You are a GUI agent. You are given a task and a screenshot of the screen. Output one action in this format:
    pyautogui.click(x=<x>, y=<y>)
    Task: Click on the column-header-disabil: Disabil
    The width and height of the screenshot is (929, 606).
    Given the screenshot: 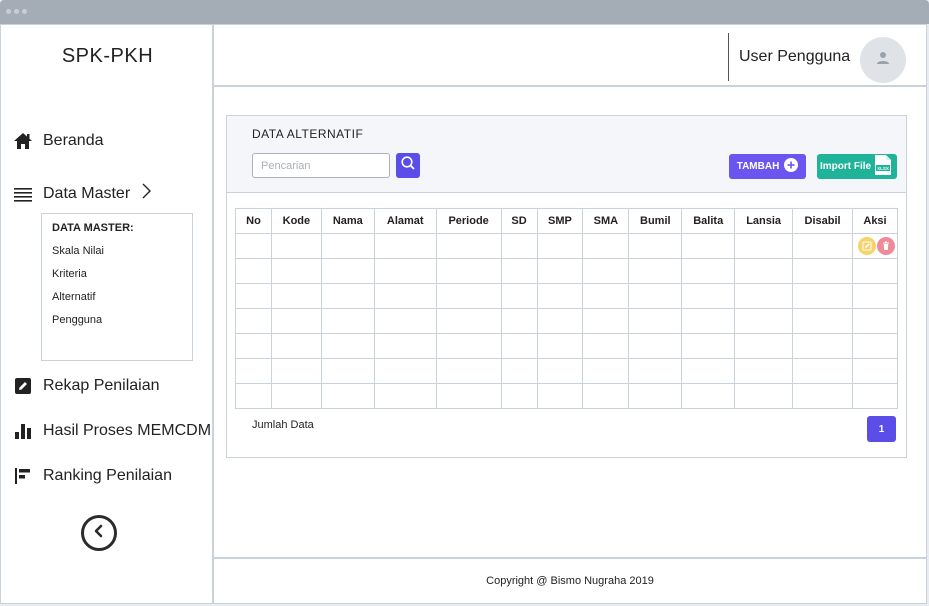 What is the action you would take?
    pyautogui.click(x=822, y=221)
    